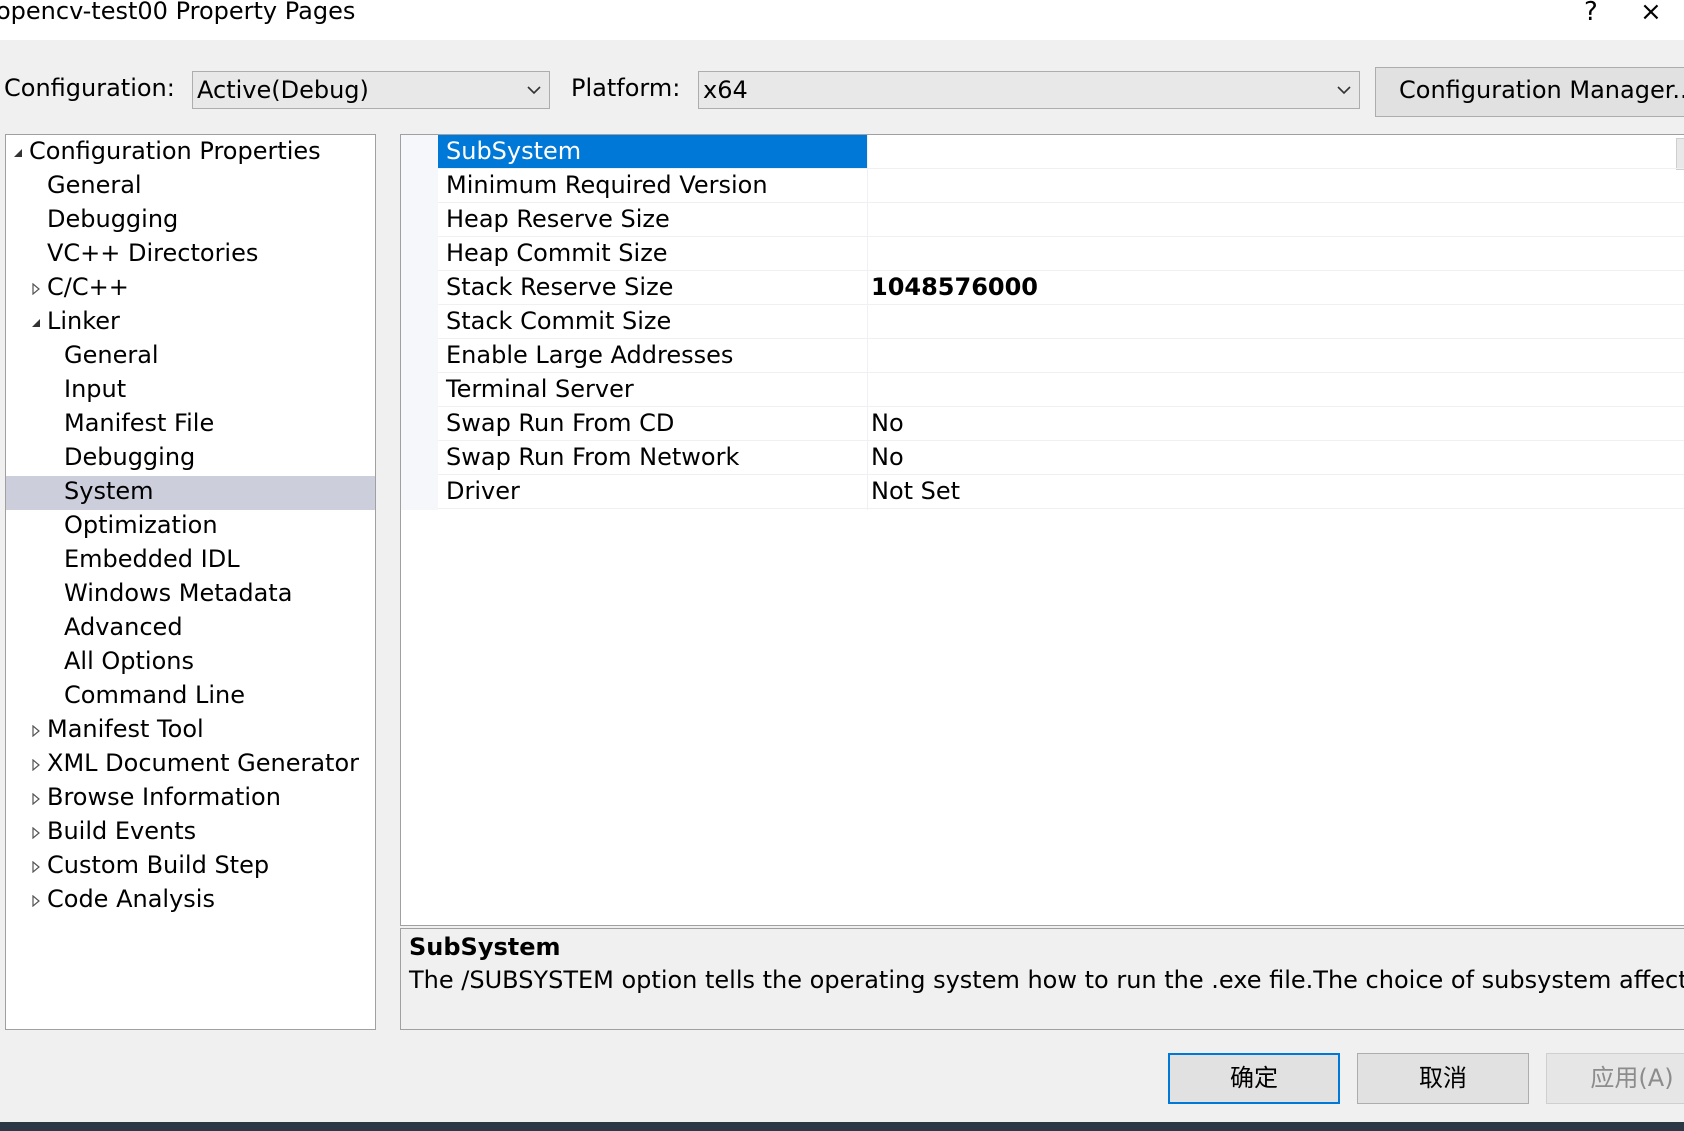  What do you see at coordinates (122, 831) in the screenshot?
I see `tree-item-label: Build Events` at bounding box center [122, 831].